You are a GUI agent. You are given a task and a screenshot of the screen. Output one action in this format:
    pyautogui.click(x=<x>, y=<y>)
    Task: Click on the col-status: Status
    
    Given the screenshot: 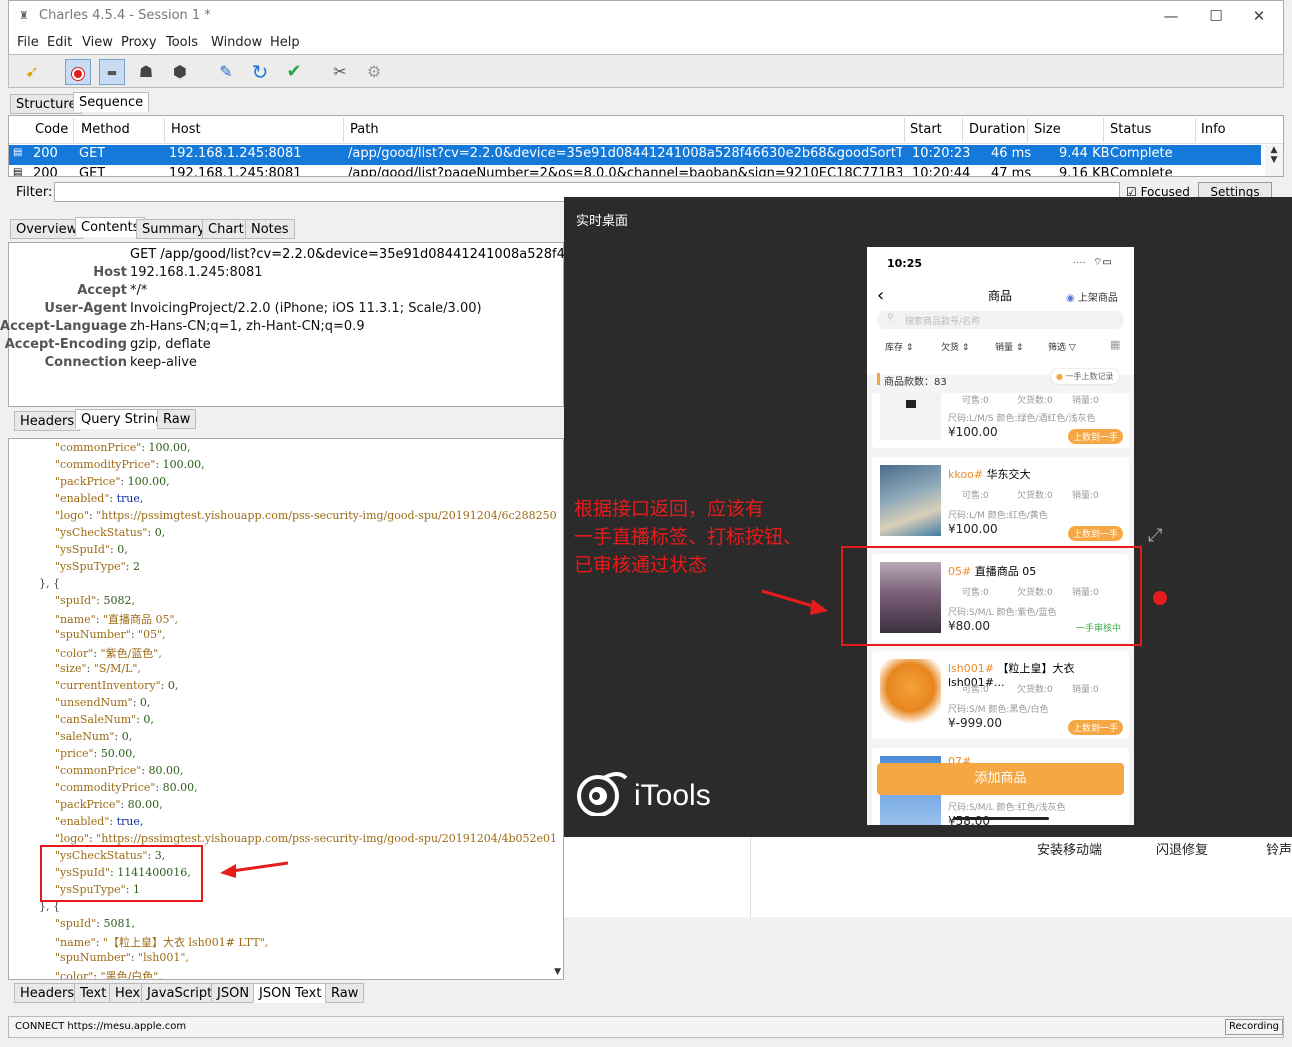 What is the action you would take?
    pyautogui.click(x=1130, y=129)
    